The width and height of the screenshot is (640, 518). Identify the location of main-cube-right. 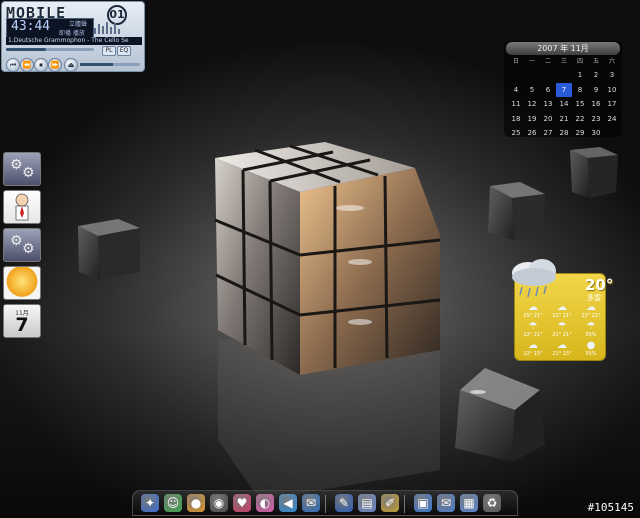
(370, 271).